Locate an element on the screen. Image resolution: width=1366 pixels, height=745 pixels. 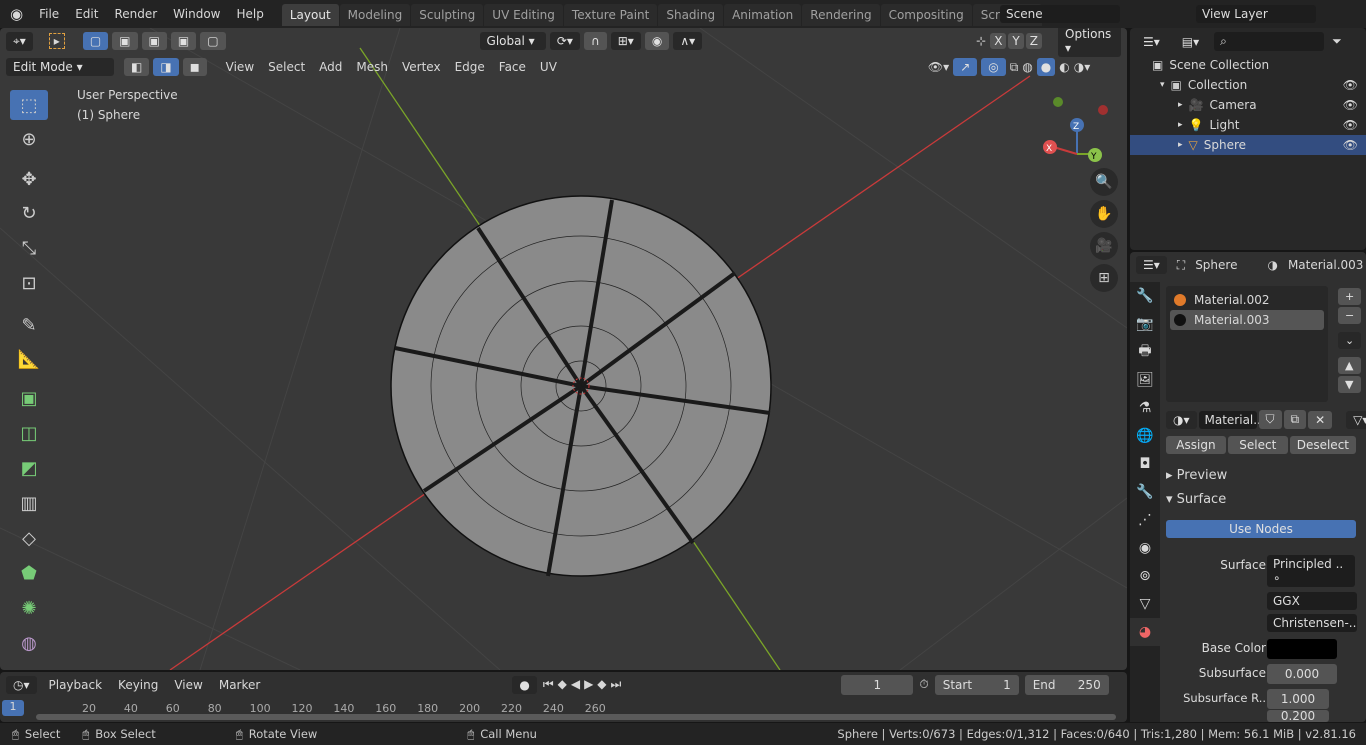
use-nodes-button: Use Nodes is located at coordinates (1261, 529).